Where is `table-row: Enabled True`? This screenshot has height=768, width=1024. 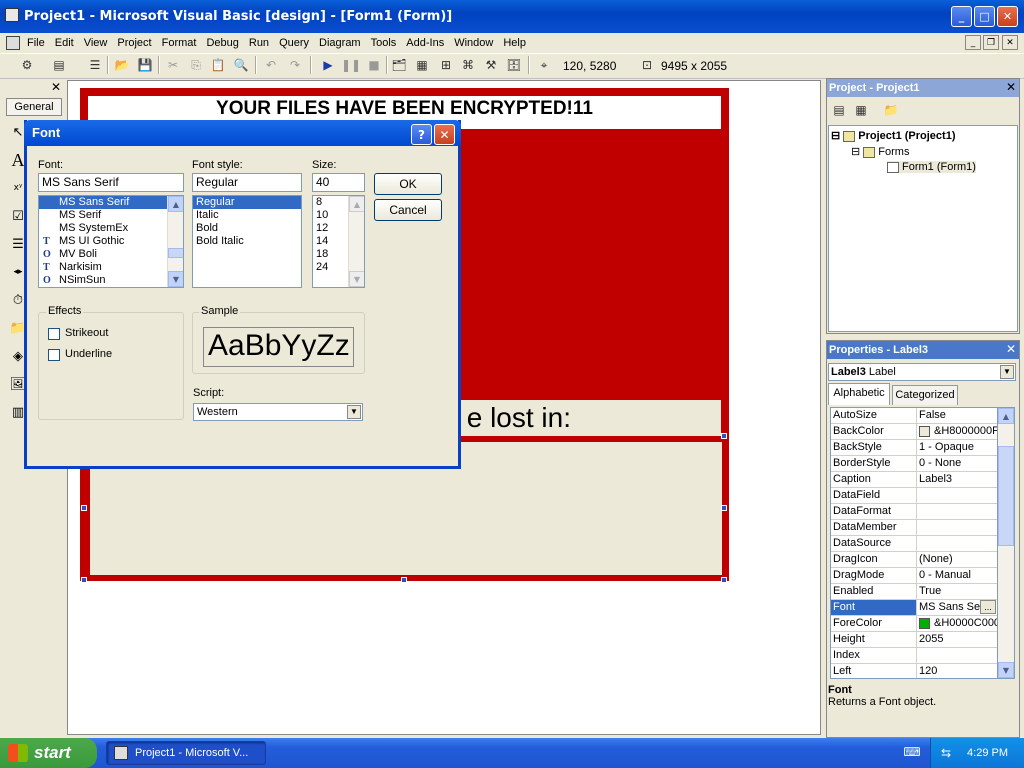
table-row: Enabled True is located at coordinates (914, 592).